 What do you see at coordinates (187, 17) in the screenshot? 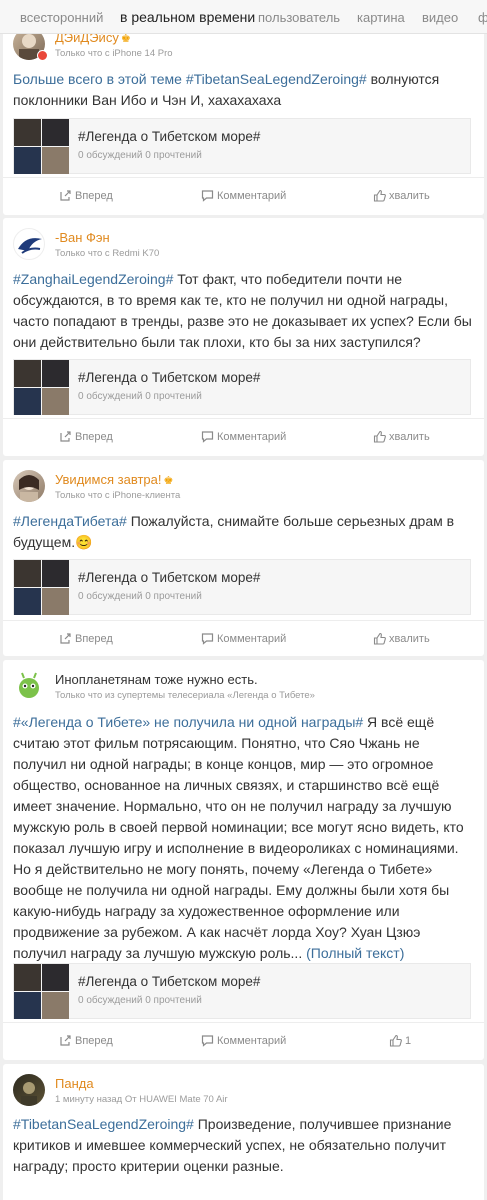
I see `tab-realtime: в реальном времени` at bounding box center [187, 17].